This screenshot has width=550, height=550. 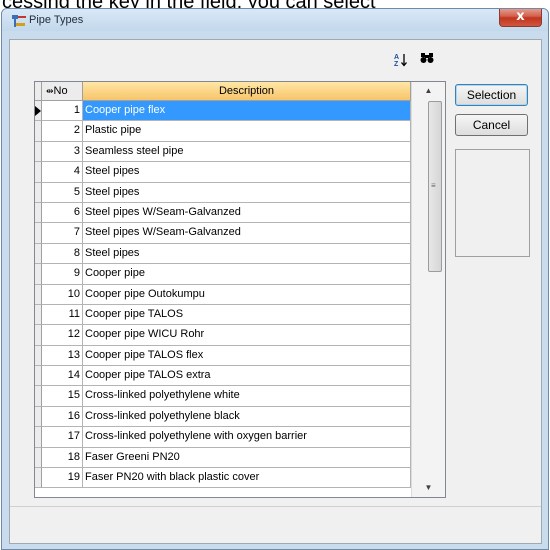 I want to click on bottom-separator, so click(x=275, y=506).